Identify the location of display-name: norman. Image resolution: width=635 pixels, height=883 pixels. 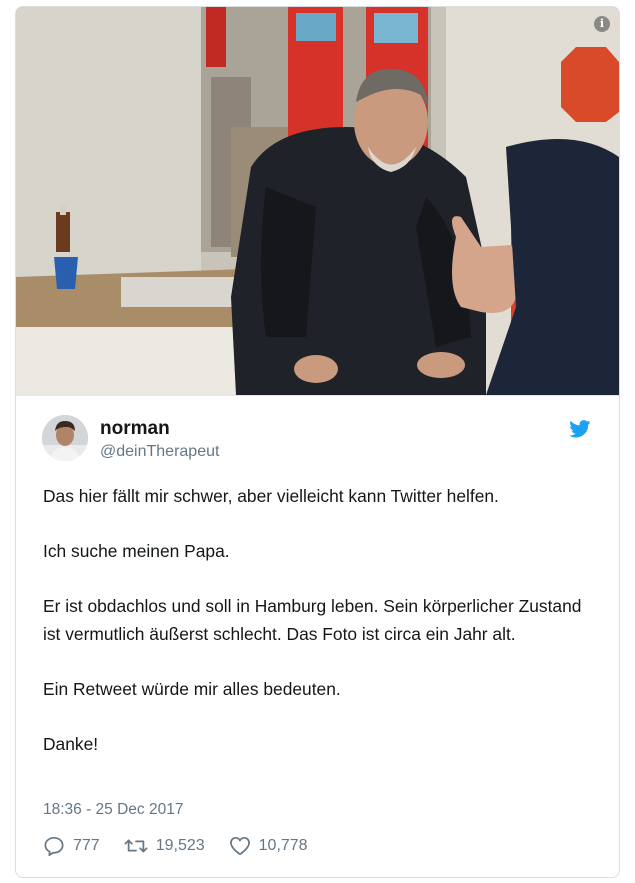
(135, 429).